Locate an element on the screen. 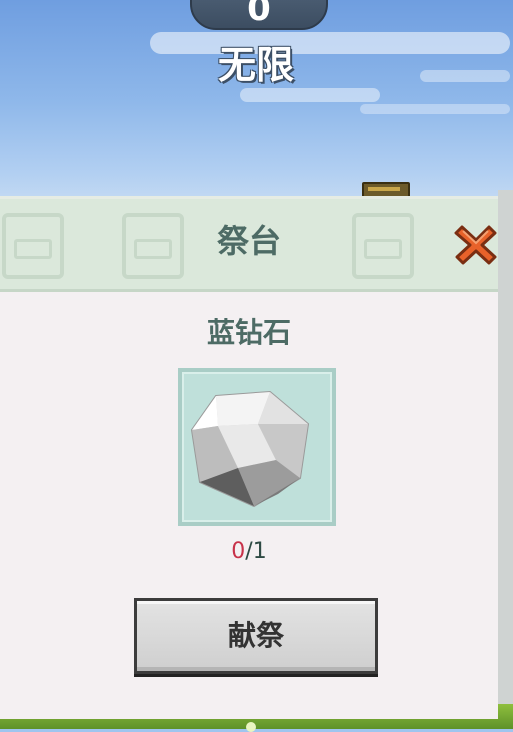 The width and height of the screenshot is (513, 732). dialog-title: 祭台 is located at coordinates (248, 241).